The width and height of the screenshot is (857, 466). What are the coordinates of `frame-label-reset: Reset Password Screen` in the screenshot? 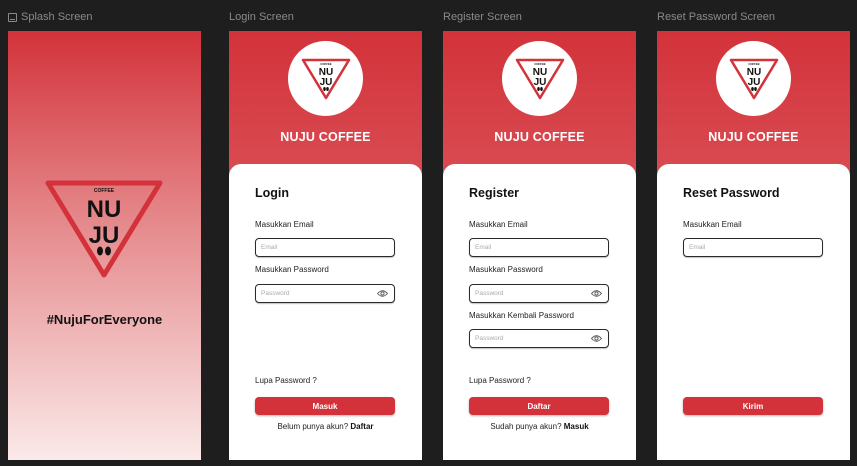 It's located at (716, 17).